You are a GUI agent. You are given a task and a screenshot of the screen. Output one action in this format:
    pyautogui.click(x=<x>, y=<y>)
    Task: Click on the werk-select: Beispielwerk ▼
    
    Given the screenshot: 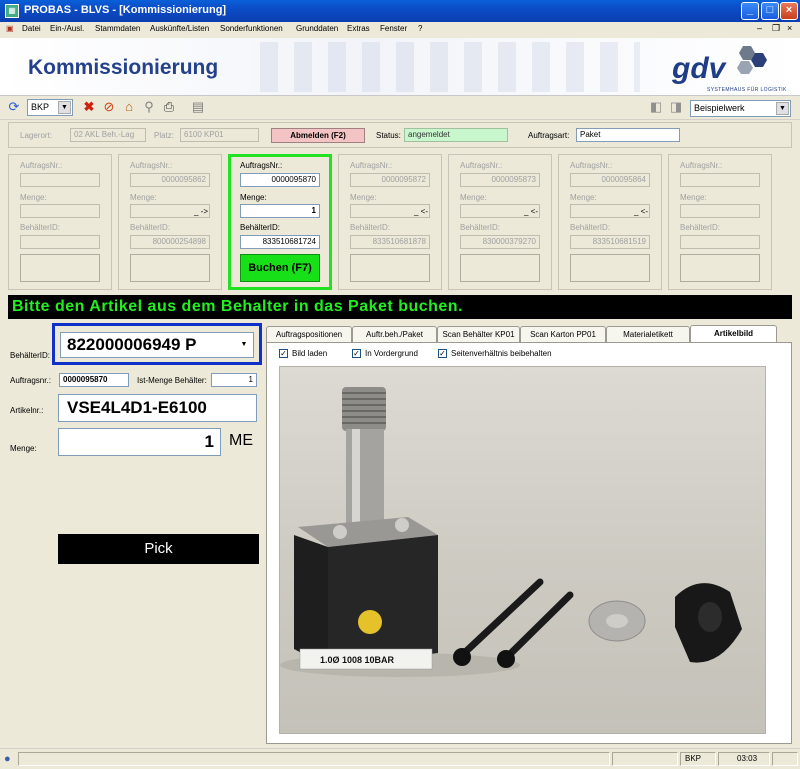 What is the action you would take?
    pyautogui.click(x=740, y=108)
    